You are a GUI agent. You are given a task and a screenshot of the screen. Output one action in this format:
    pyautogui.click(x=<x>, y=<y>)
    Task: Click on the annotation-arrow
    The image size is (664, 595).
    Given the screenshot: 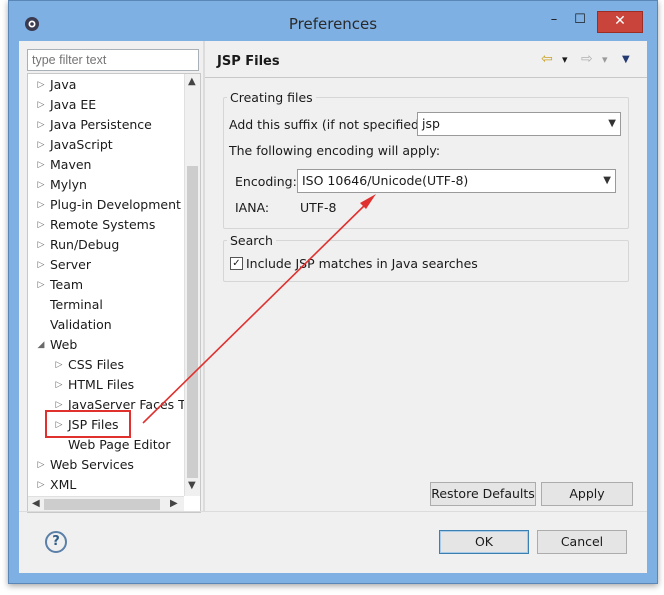 What is the action you would take?
    pyautogui.click(x=259, y=309)
    